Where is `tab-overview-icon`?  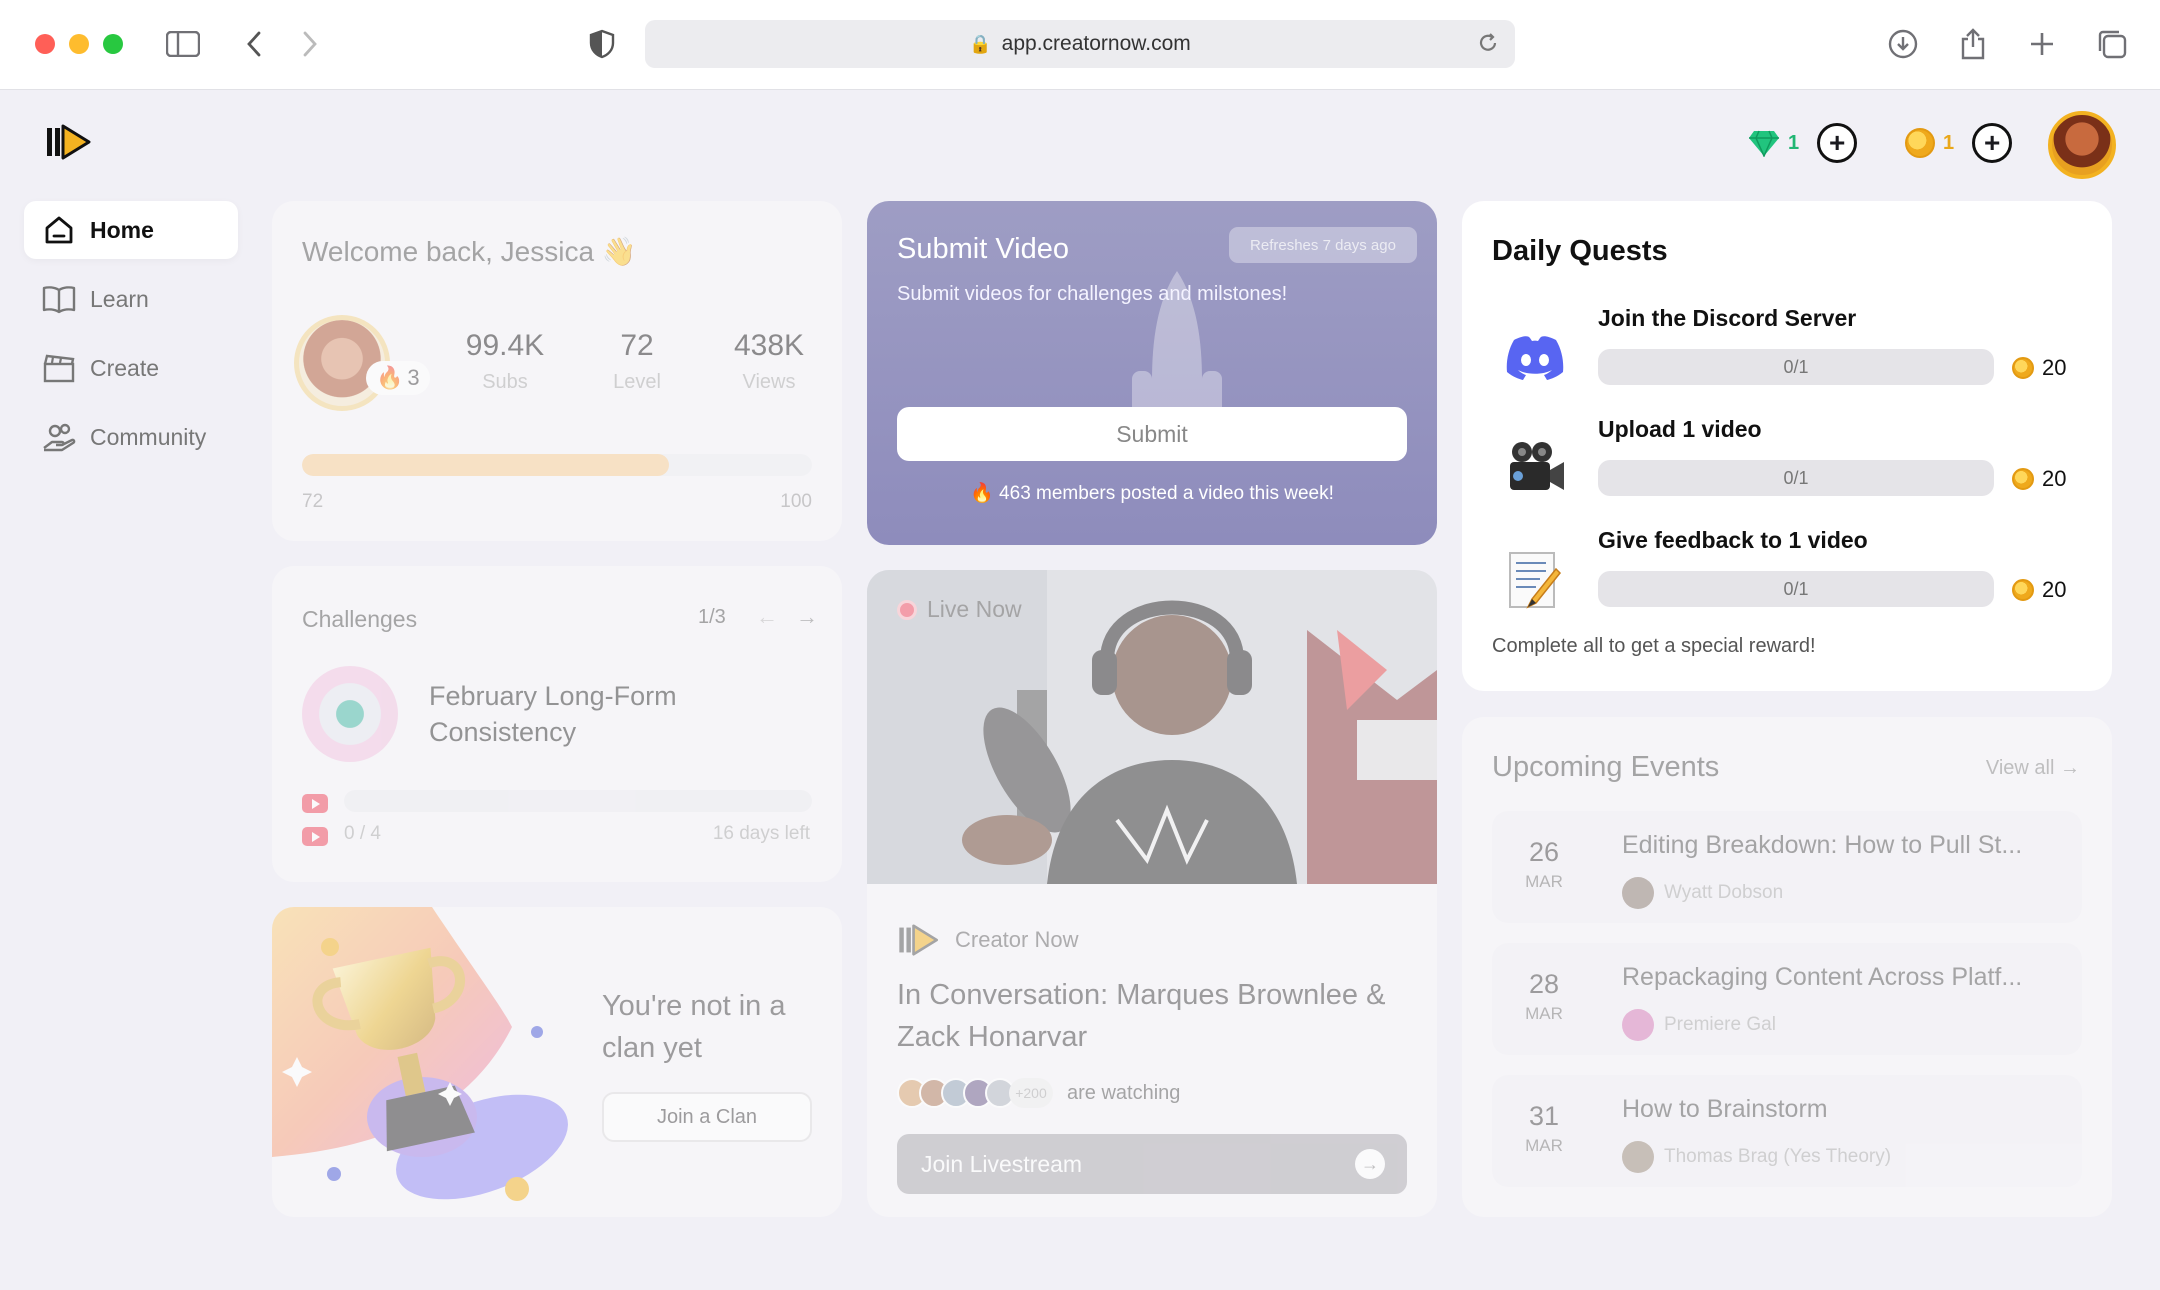 tab-overview-icon is located at coordinates (2112, 44).